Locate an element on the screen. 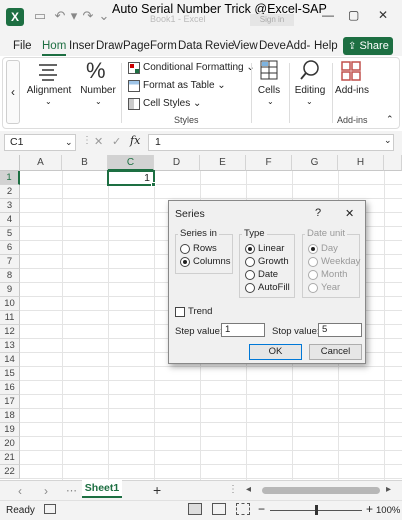  number-dropdown-icon: ⌄ is located at coordinates (98, 101).